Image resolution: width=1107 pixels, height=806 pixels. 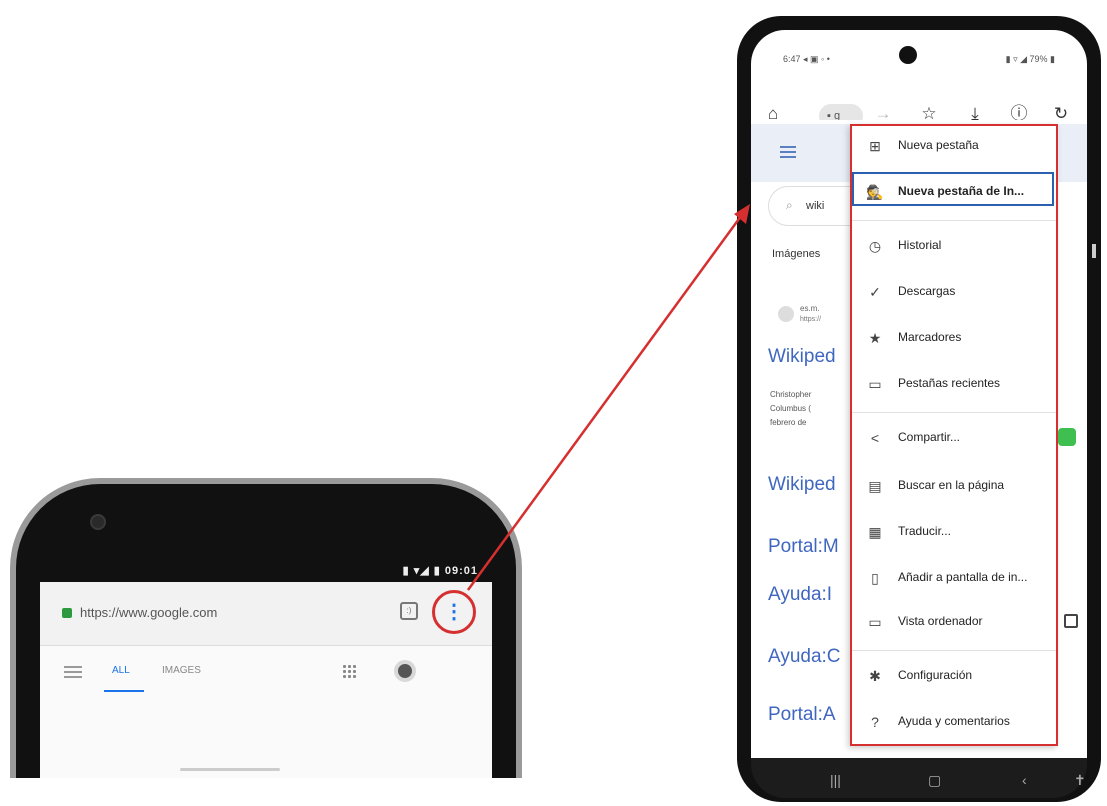 What do you see at coordinates (786, 314) in the screenshot?
I see `site-favicon` at bounding box center [786, 314].